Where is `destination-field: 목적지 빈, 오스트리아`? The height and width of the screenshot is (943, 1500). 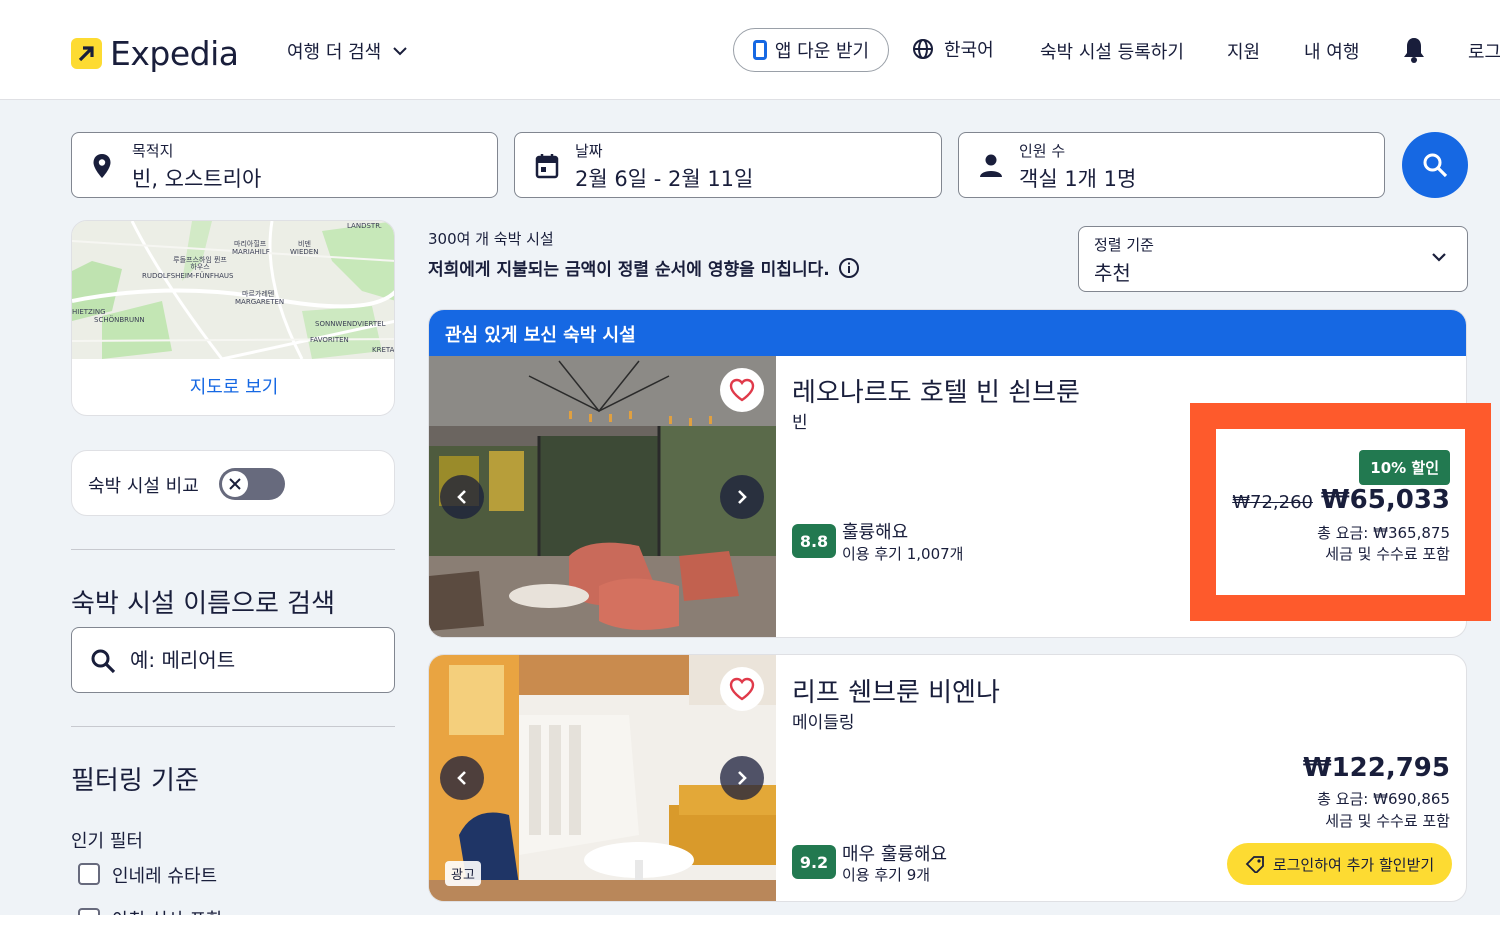
destination-field: 목적지 빈, 오스트리아 is located at coordinates (284, 165).